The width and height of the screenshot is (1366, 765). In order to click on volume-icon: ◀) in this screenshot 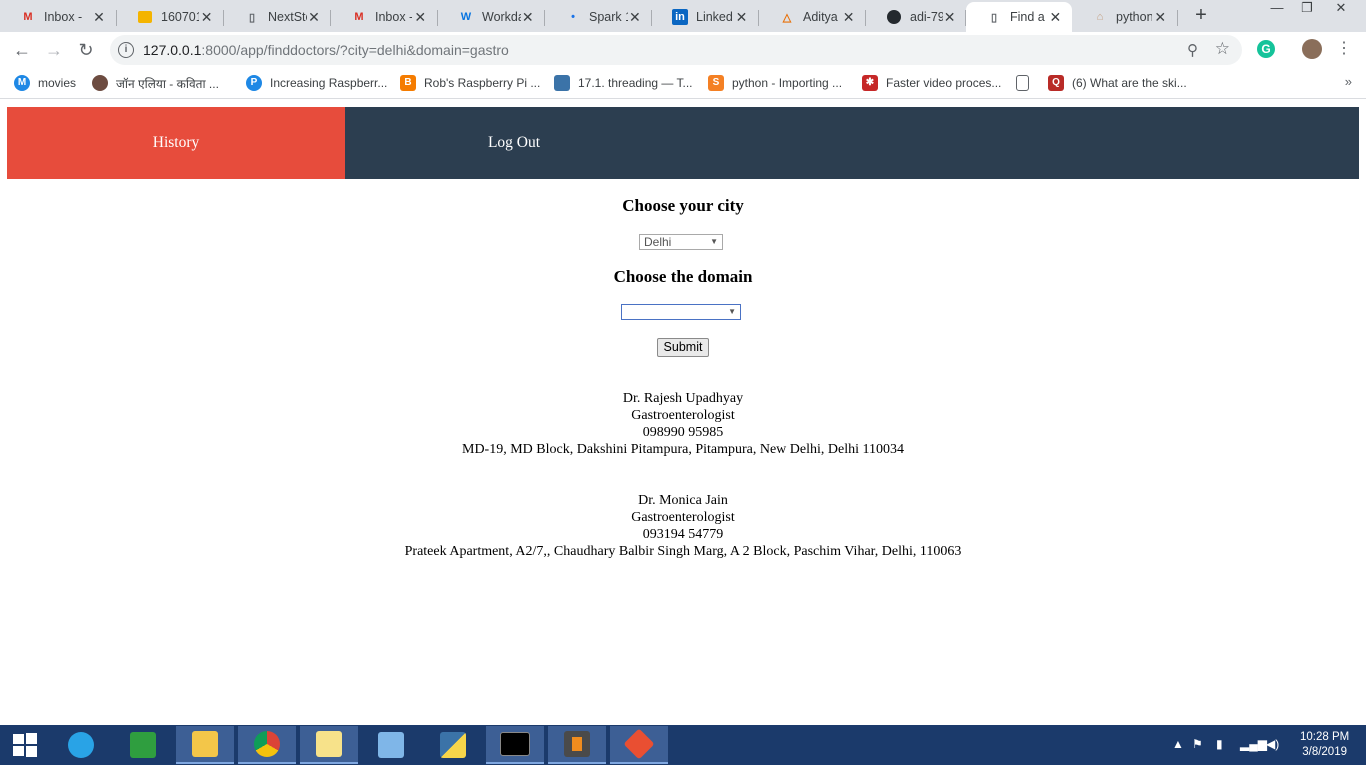, I will do `click(1272, 744)`.